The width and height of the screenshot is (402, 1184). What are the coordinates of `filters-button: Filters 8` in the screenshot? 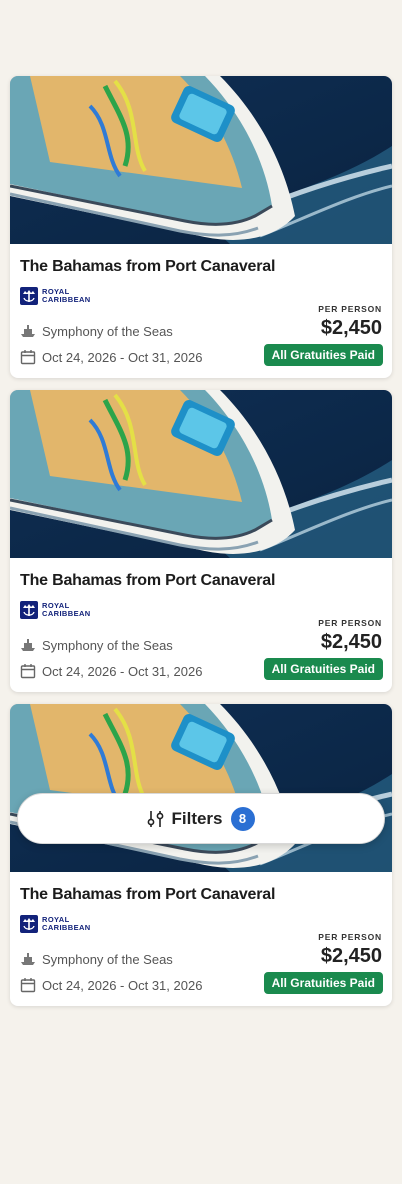 It's located at (201, 818).